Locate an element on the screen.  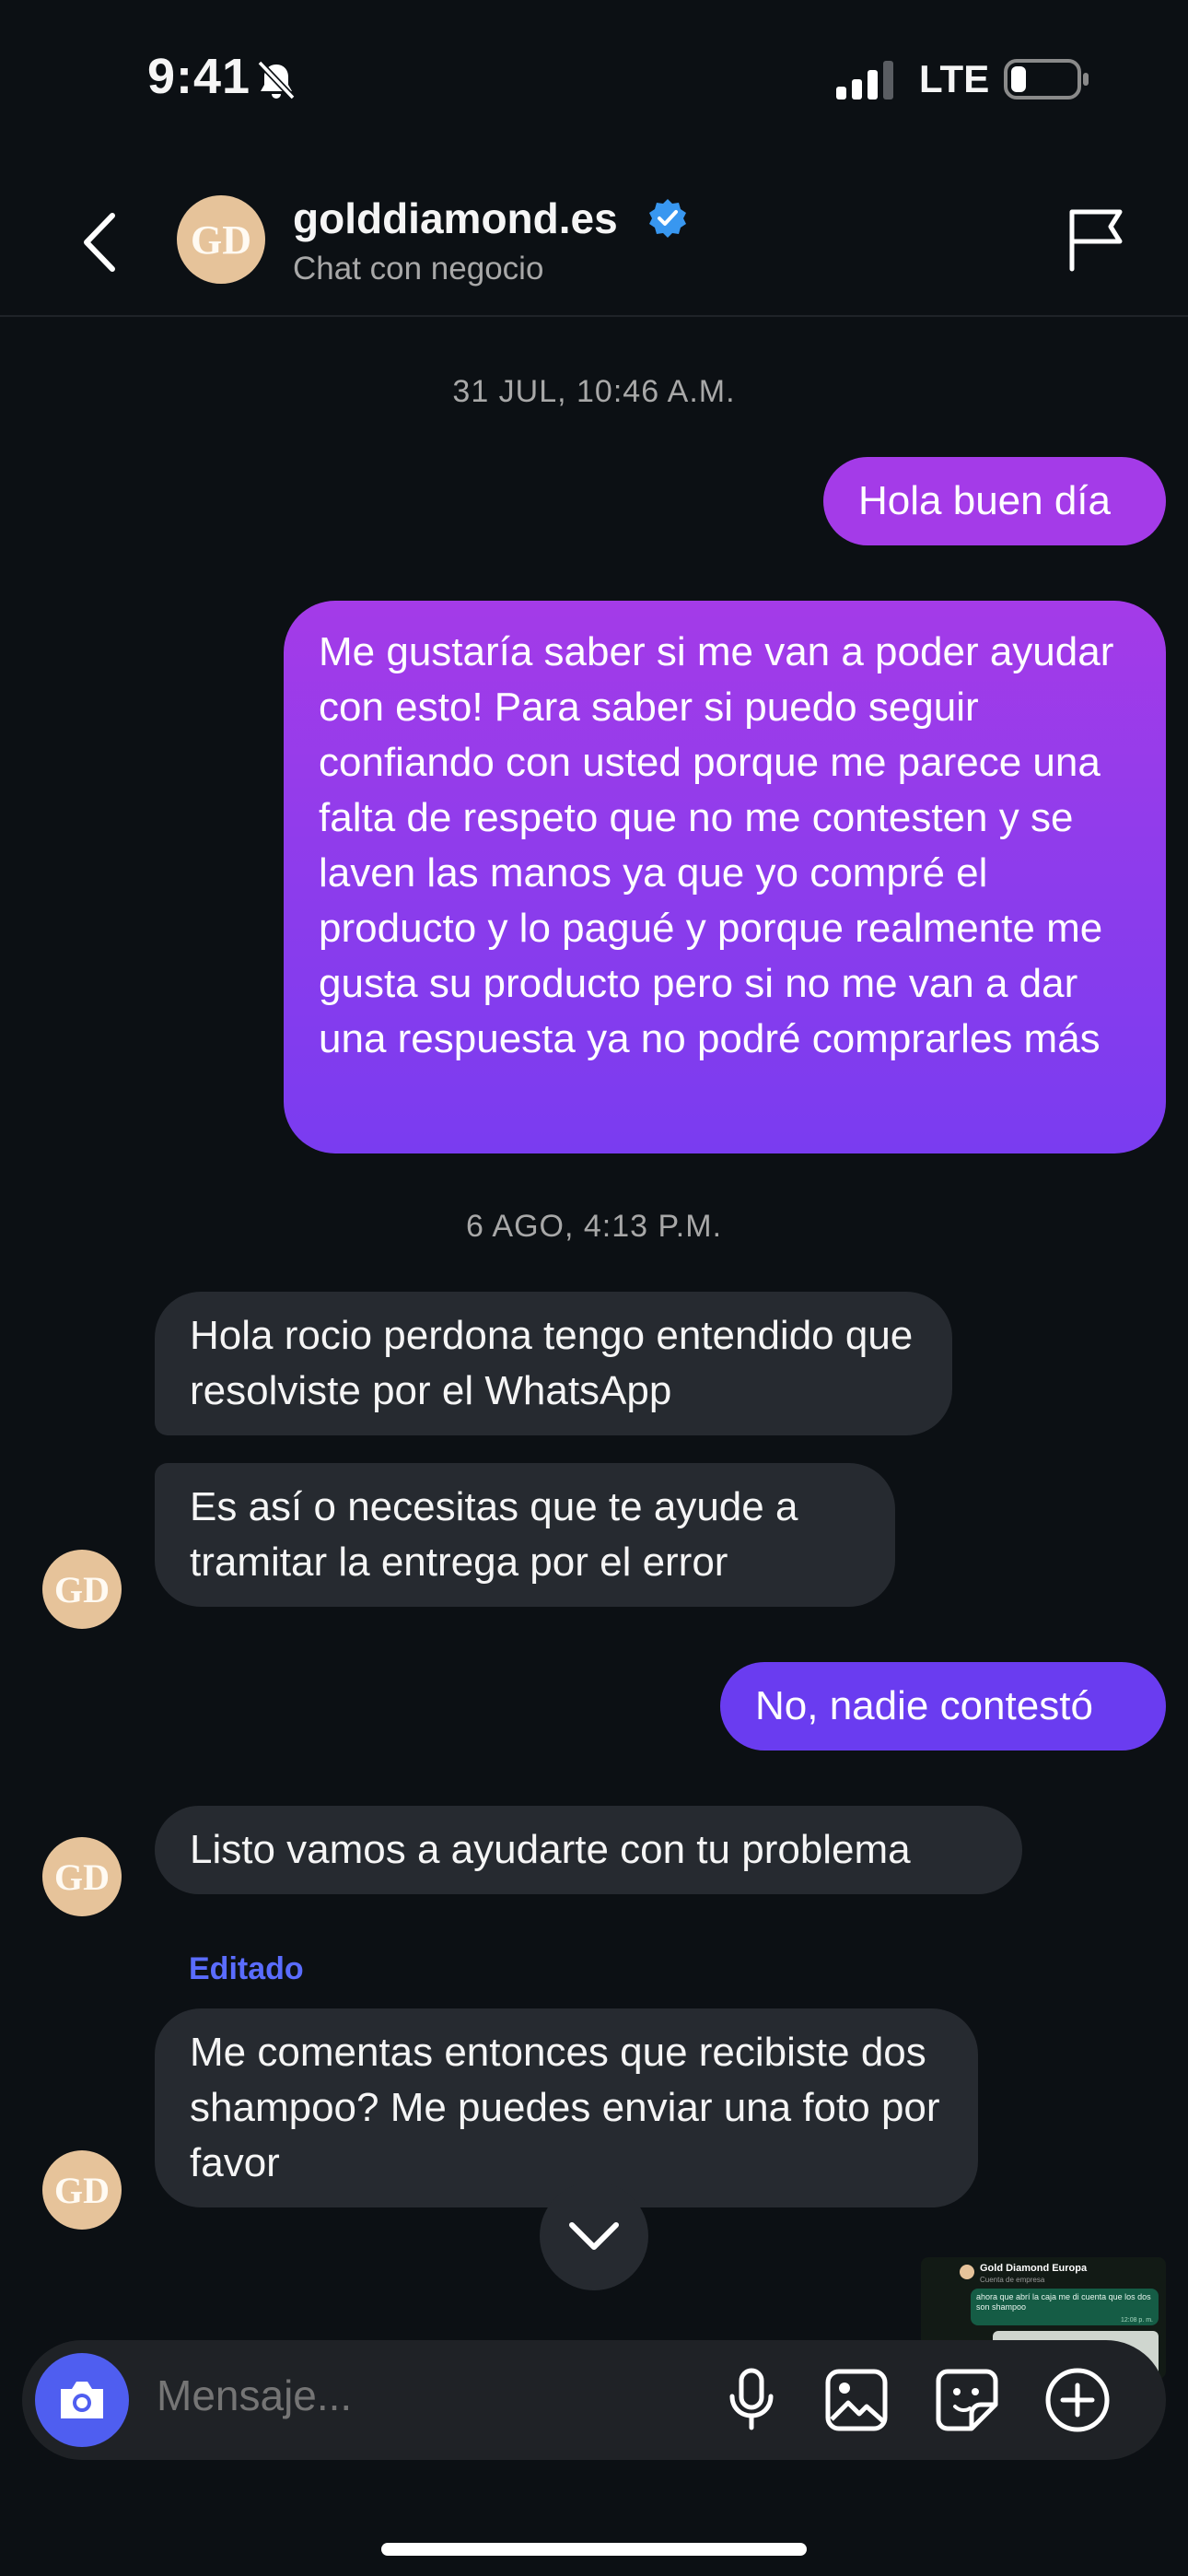
preview-title: Gold Diamond Europa is located at coordinates (1034, 2268).